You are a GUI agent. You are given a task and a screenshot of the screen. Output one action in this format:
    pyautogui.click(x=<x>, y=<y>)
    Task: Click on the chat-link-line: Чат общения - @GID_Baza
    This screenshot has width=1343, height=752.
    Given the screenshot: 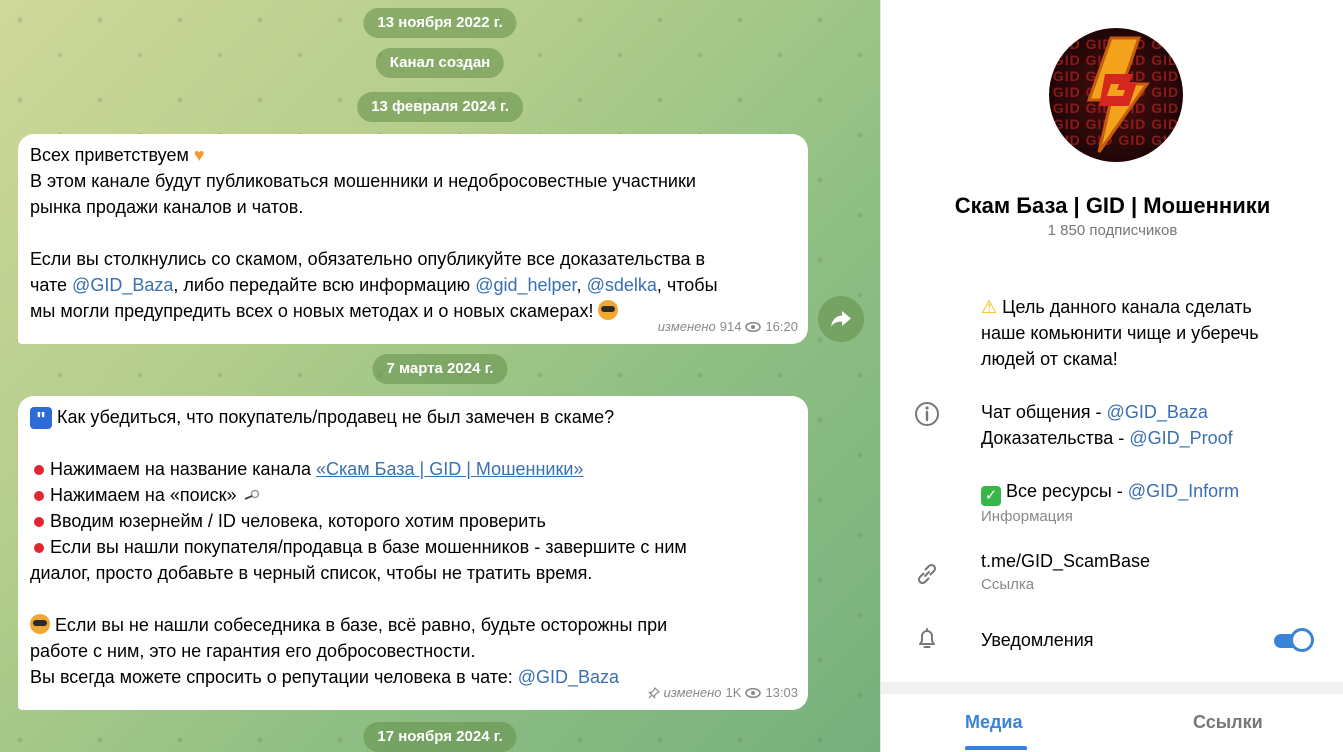 What is the action you would take?
    pyautogui.click(x=1094, y=412)
    